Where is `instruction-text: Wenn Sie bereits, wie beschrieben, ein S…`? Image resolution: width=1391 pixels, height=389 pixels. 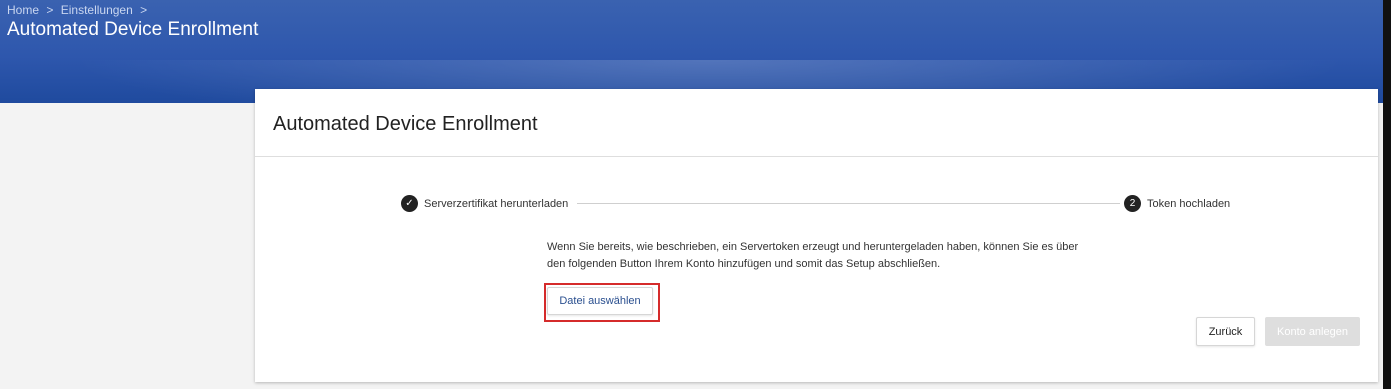 instruction-text: Wenn Sie bereits, wie beschrieben, ein S… is located at coordinates (813, 255).